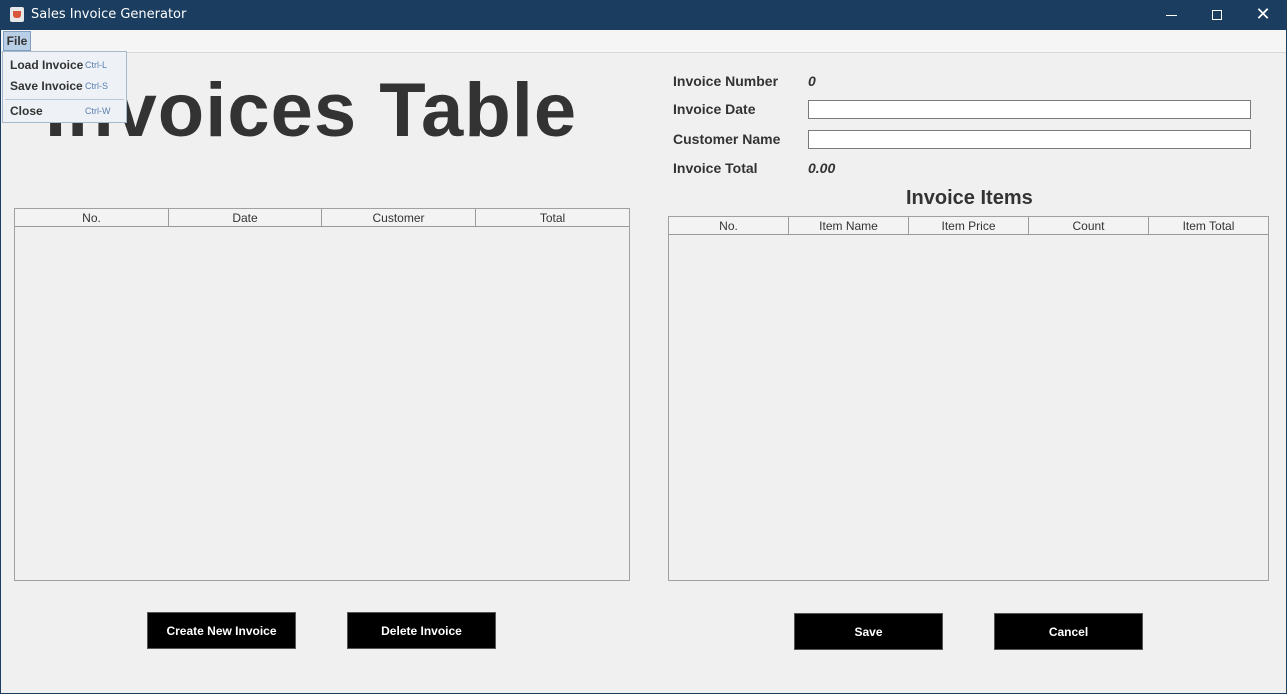 This screenshot has width=1287, height=694. I want to click on delete-invoice-button: Delete Invoice, so click(421, 630).